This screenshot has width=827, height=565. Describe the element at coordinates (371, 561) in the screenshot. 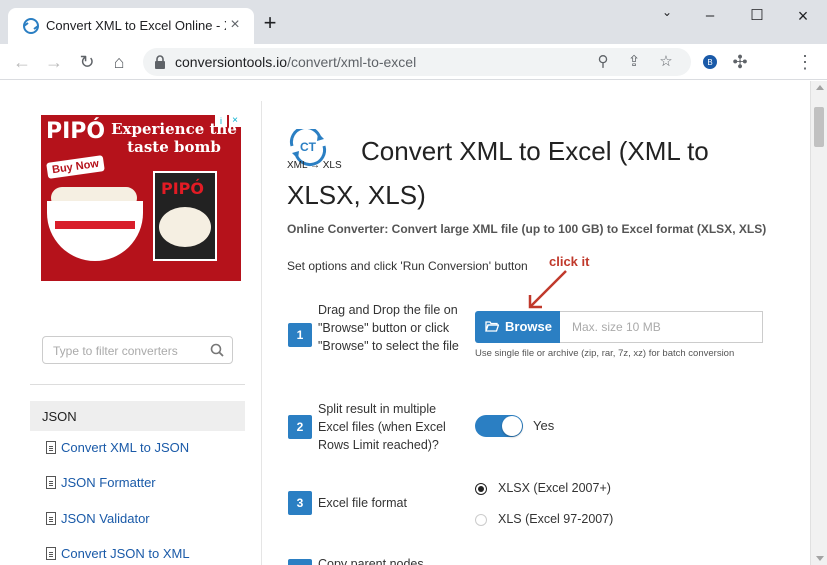

I see `step-4-text: Copy parent nodes` at that location.